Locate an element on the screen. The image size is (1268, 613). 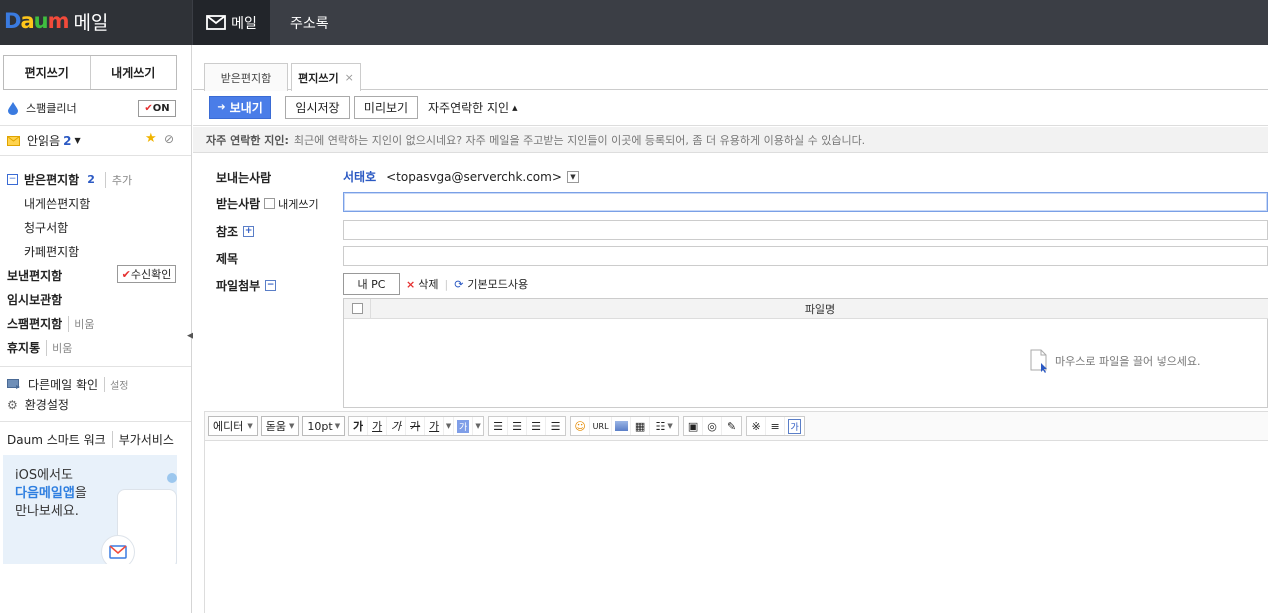
strike-button: 가 is located at coordinates (416, 426).